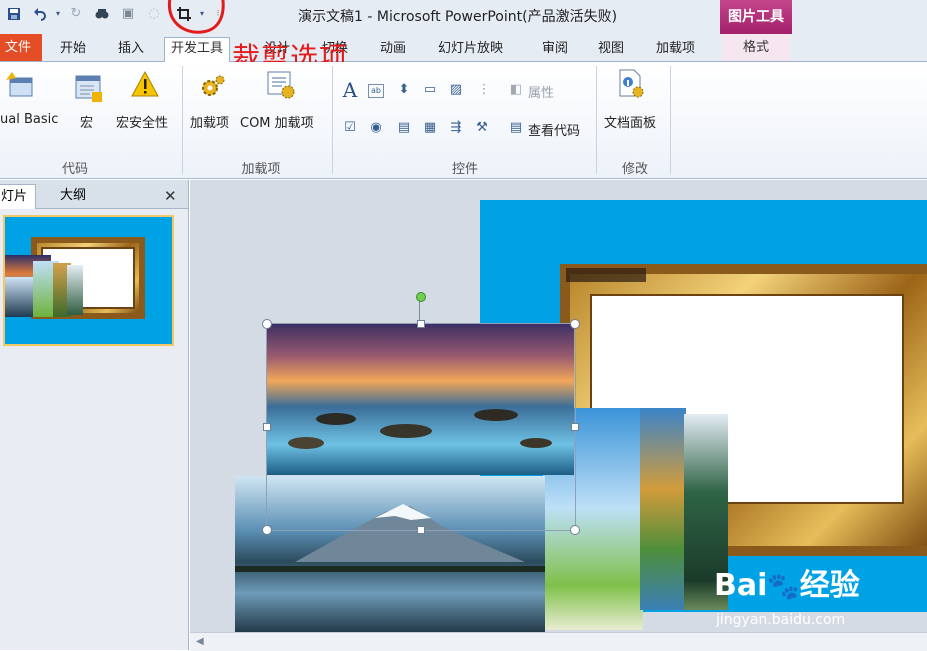  Describe the element at coordinates (484, 90) in the screenshot. I see `more-controls-icon: ⋮` at that location.